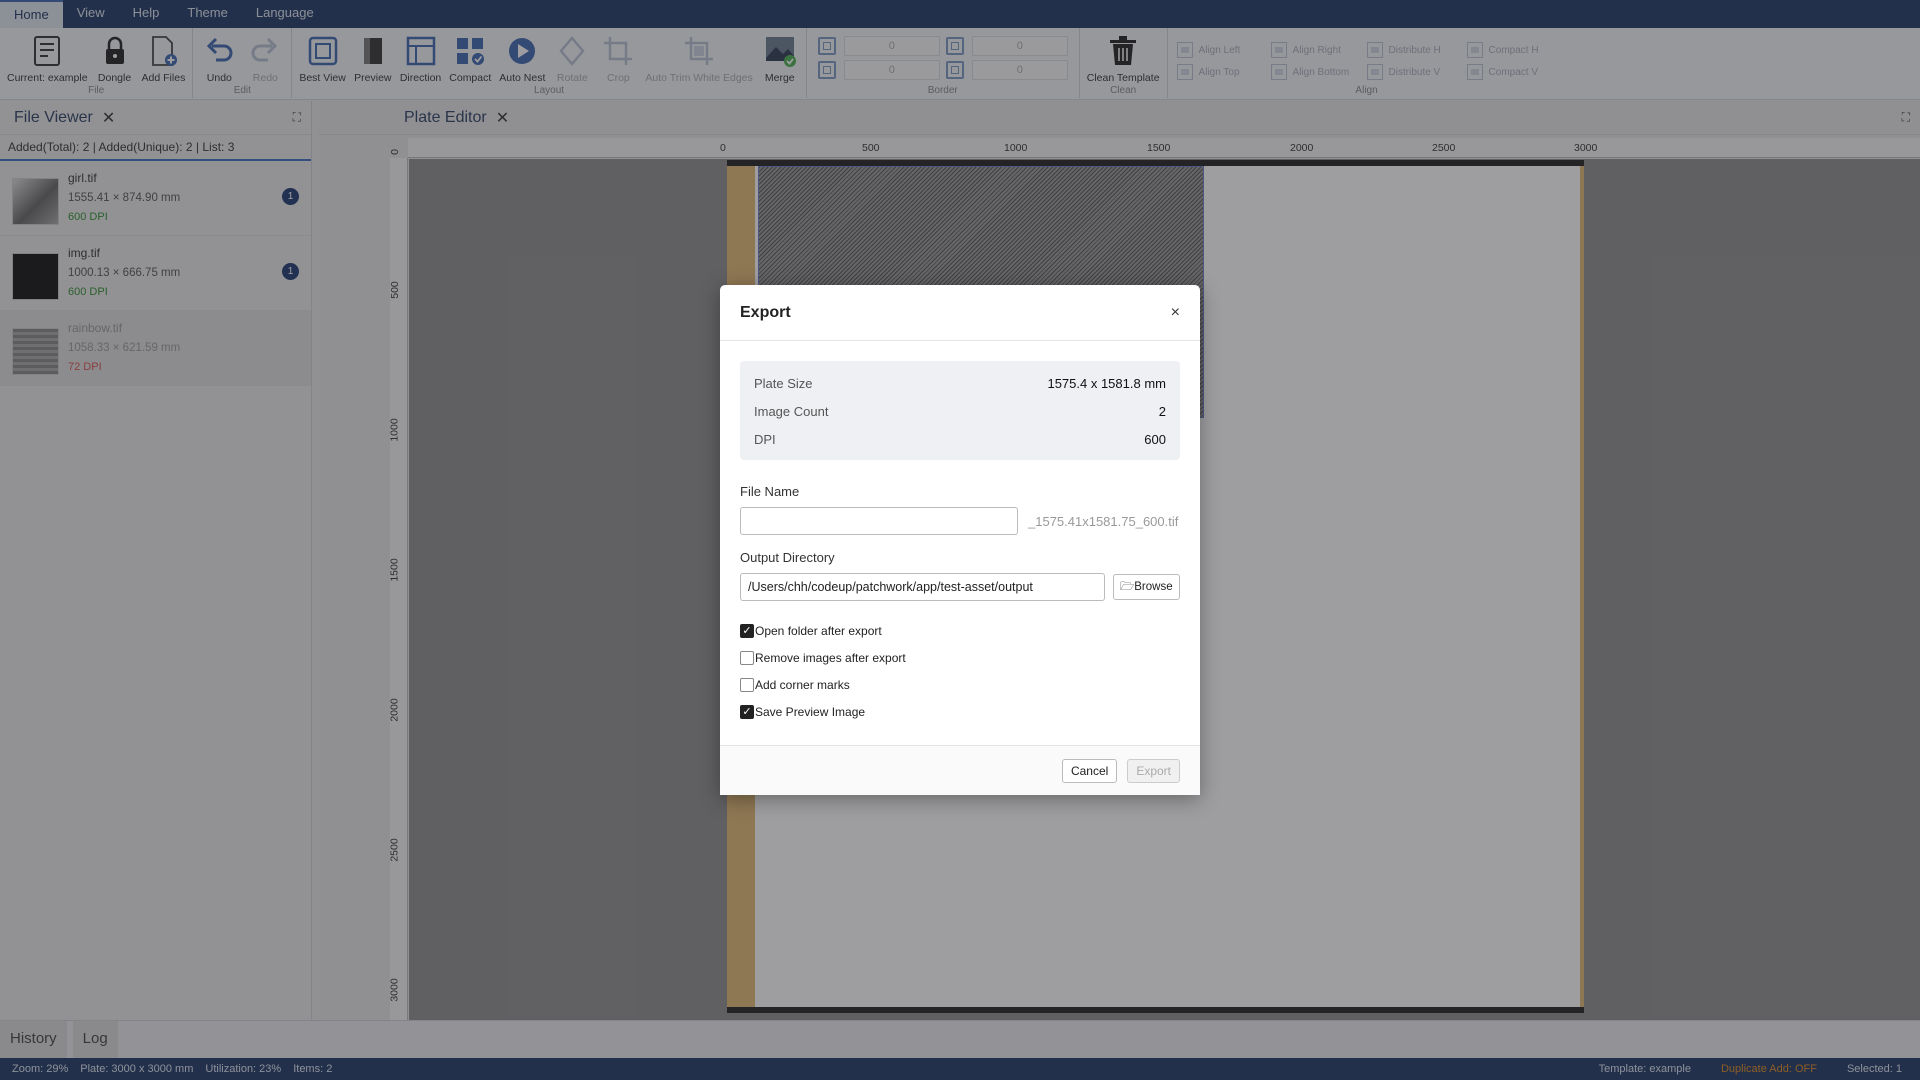  What do you see at coordinates (1106, 383) in the screenshot?
I see `info-value: 1575.4 x 1581.8 mm` at bounding box center [1106, 383].